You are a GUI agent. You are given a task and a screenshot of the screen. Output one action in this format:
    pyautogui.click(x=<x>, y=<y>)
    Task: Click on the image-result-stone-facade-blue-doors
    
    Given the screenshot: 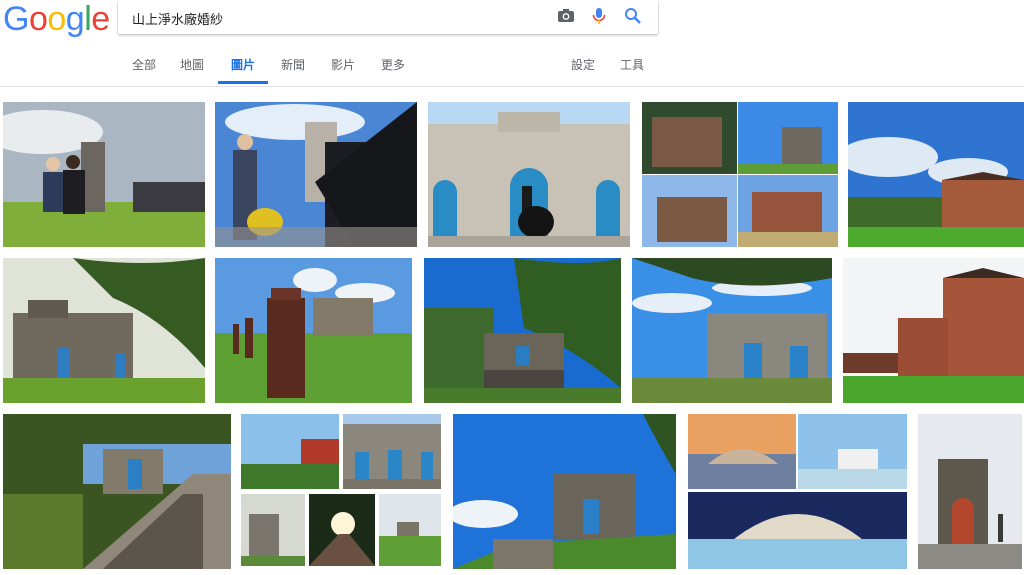 What is the action you would take?
    pyautogui.click(x=529, y=174)
    